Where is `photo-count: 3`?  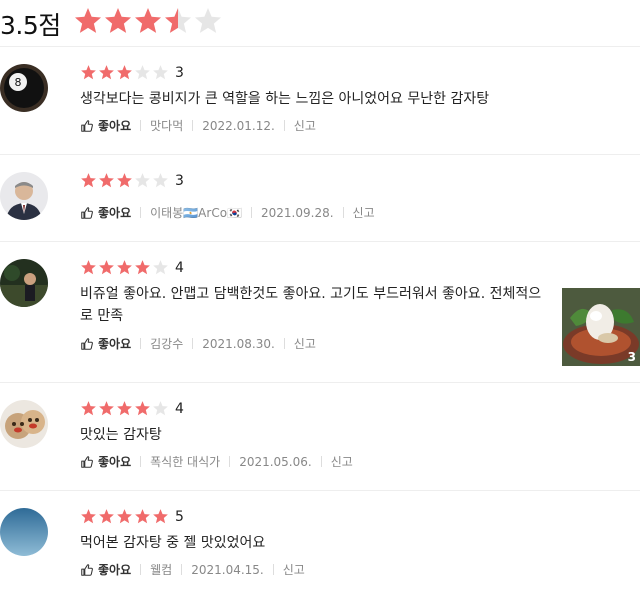
photo-count: 3 is located at coordinates (631, 357).